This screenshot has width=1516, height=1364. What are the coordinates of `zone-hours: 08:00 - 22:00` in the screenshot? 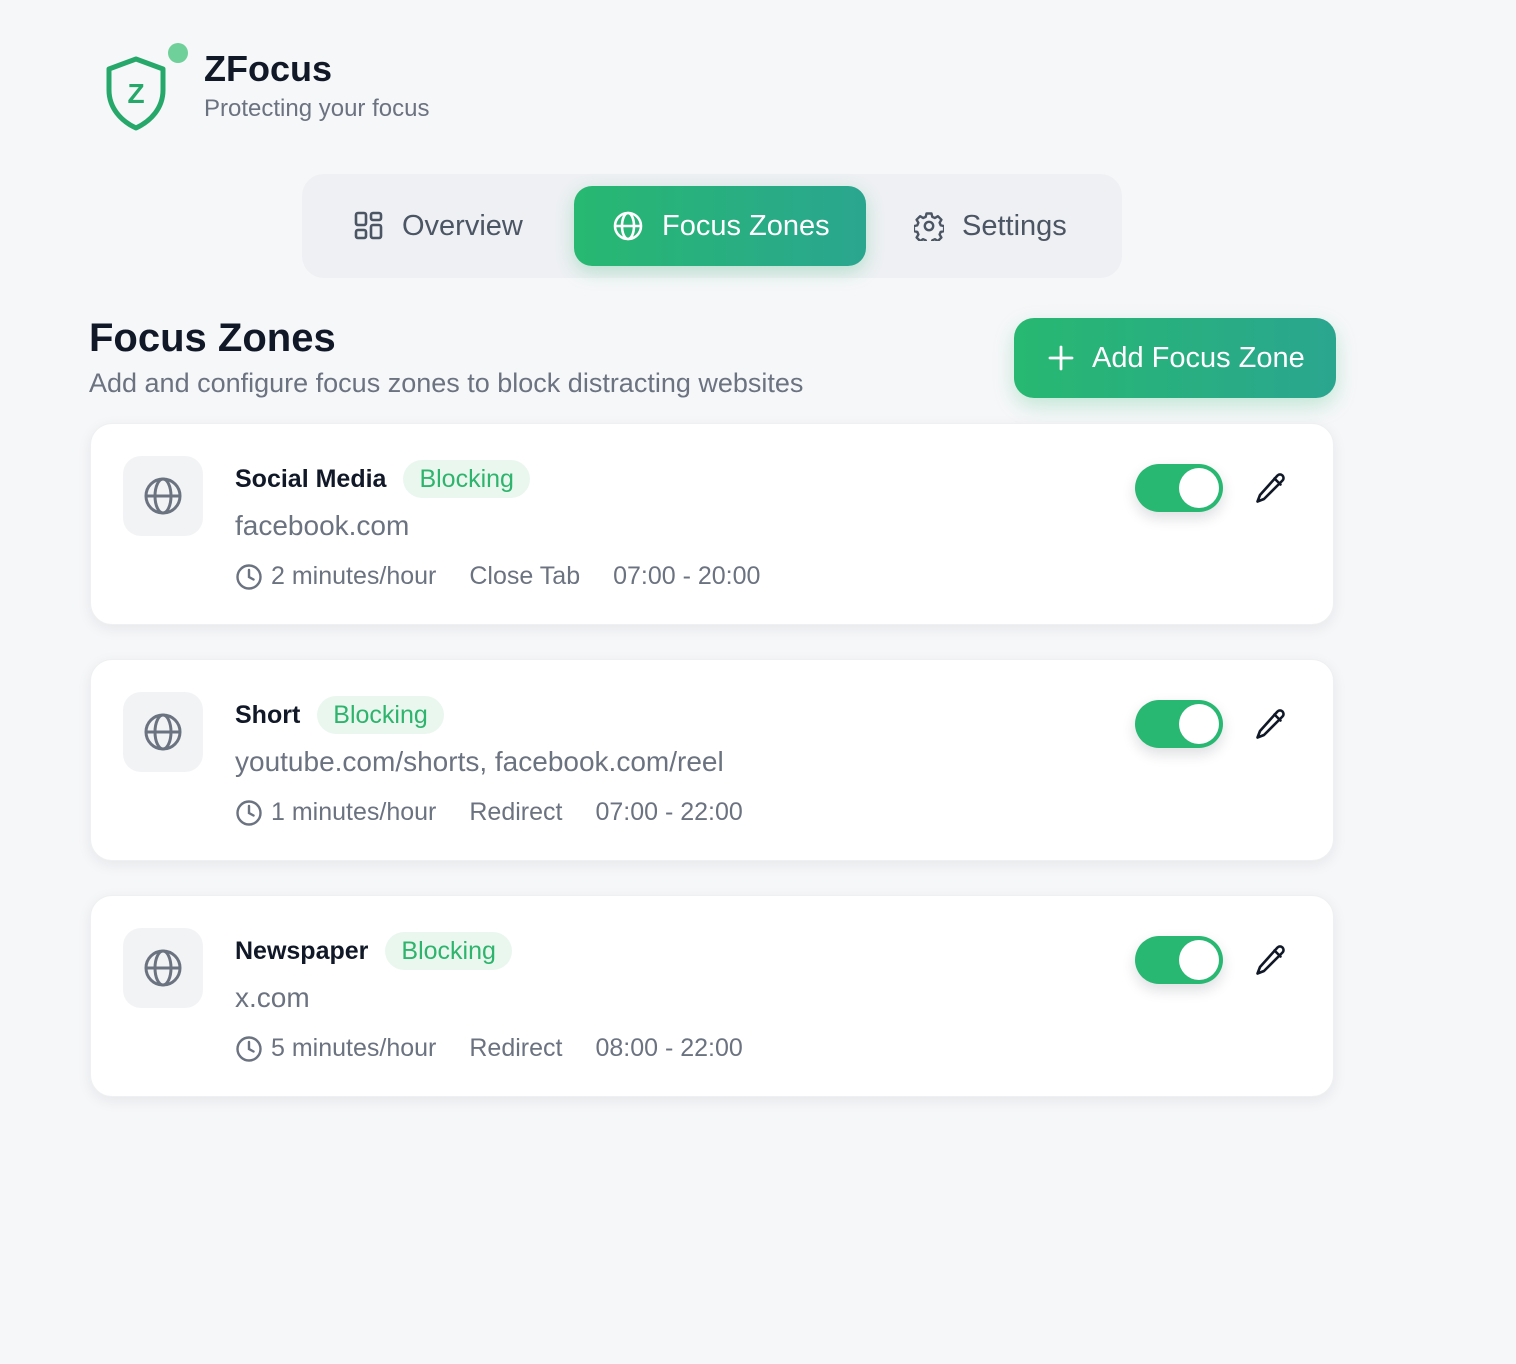 It's located at (669, 1048).